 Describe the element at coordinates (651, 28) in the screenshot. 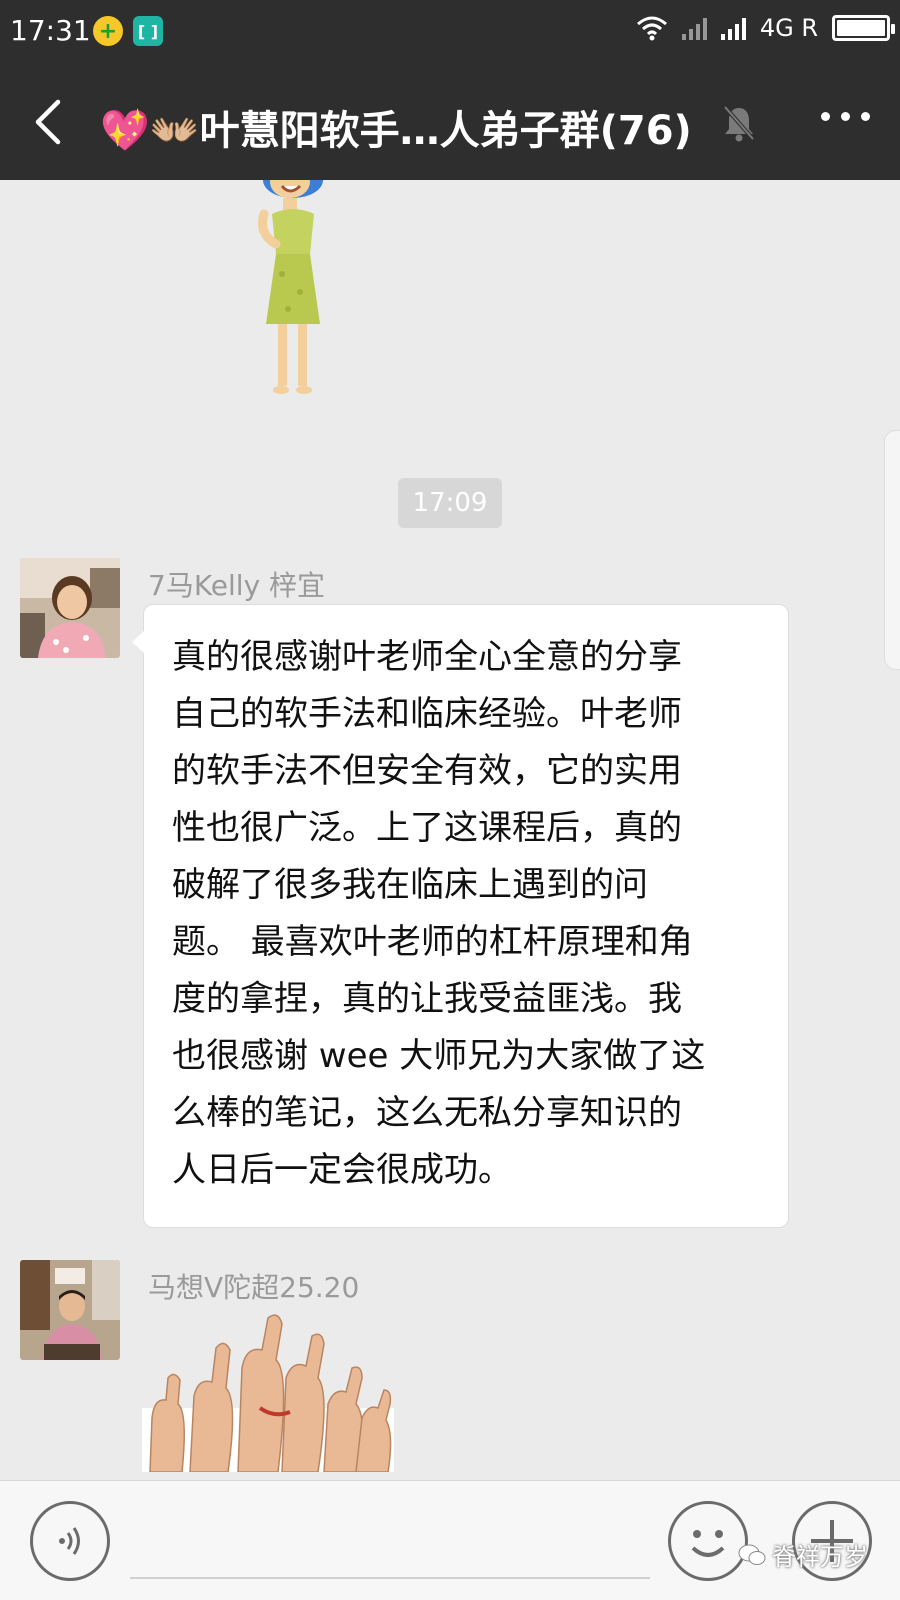

I see `wifi-icon` at that location.